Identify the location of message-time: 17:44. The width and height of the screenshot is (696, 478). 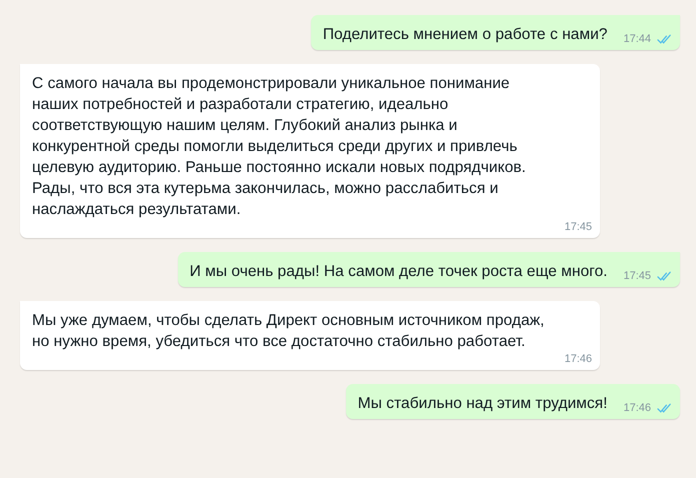
(637, 39).